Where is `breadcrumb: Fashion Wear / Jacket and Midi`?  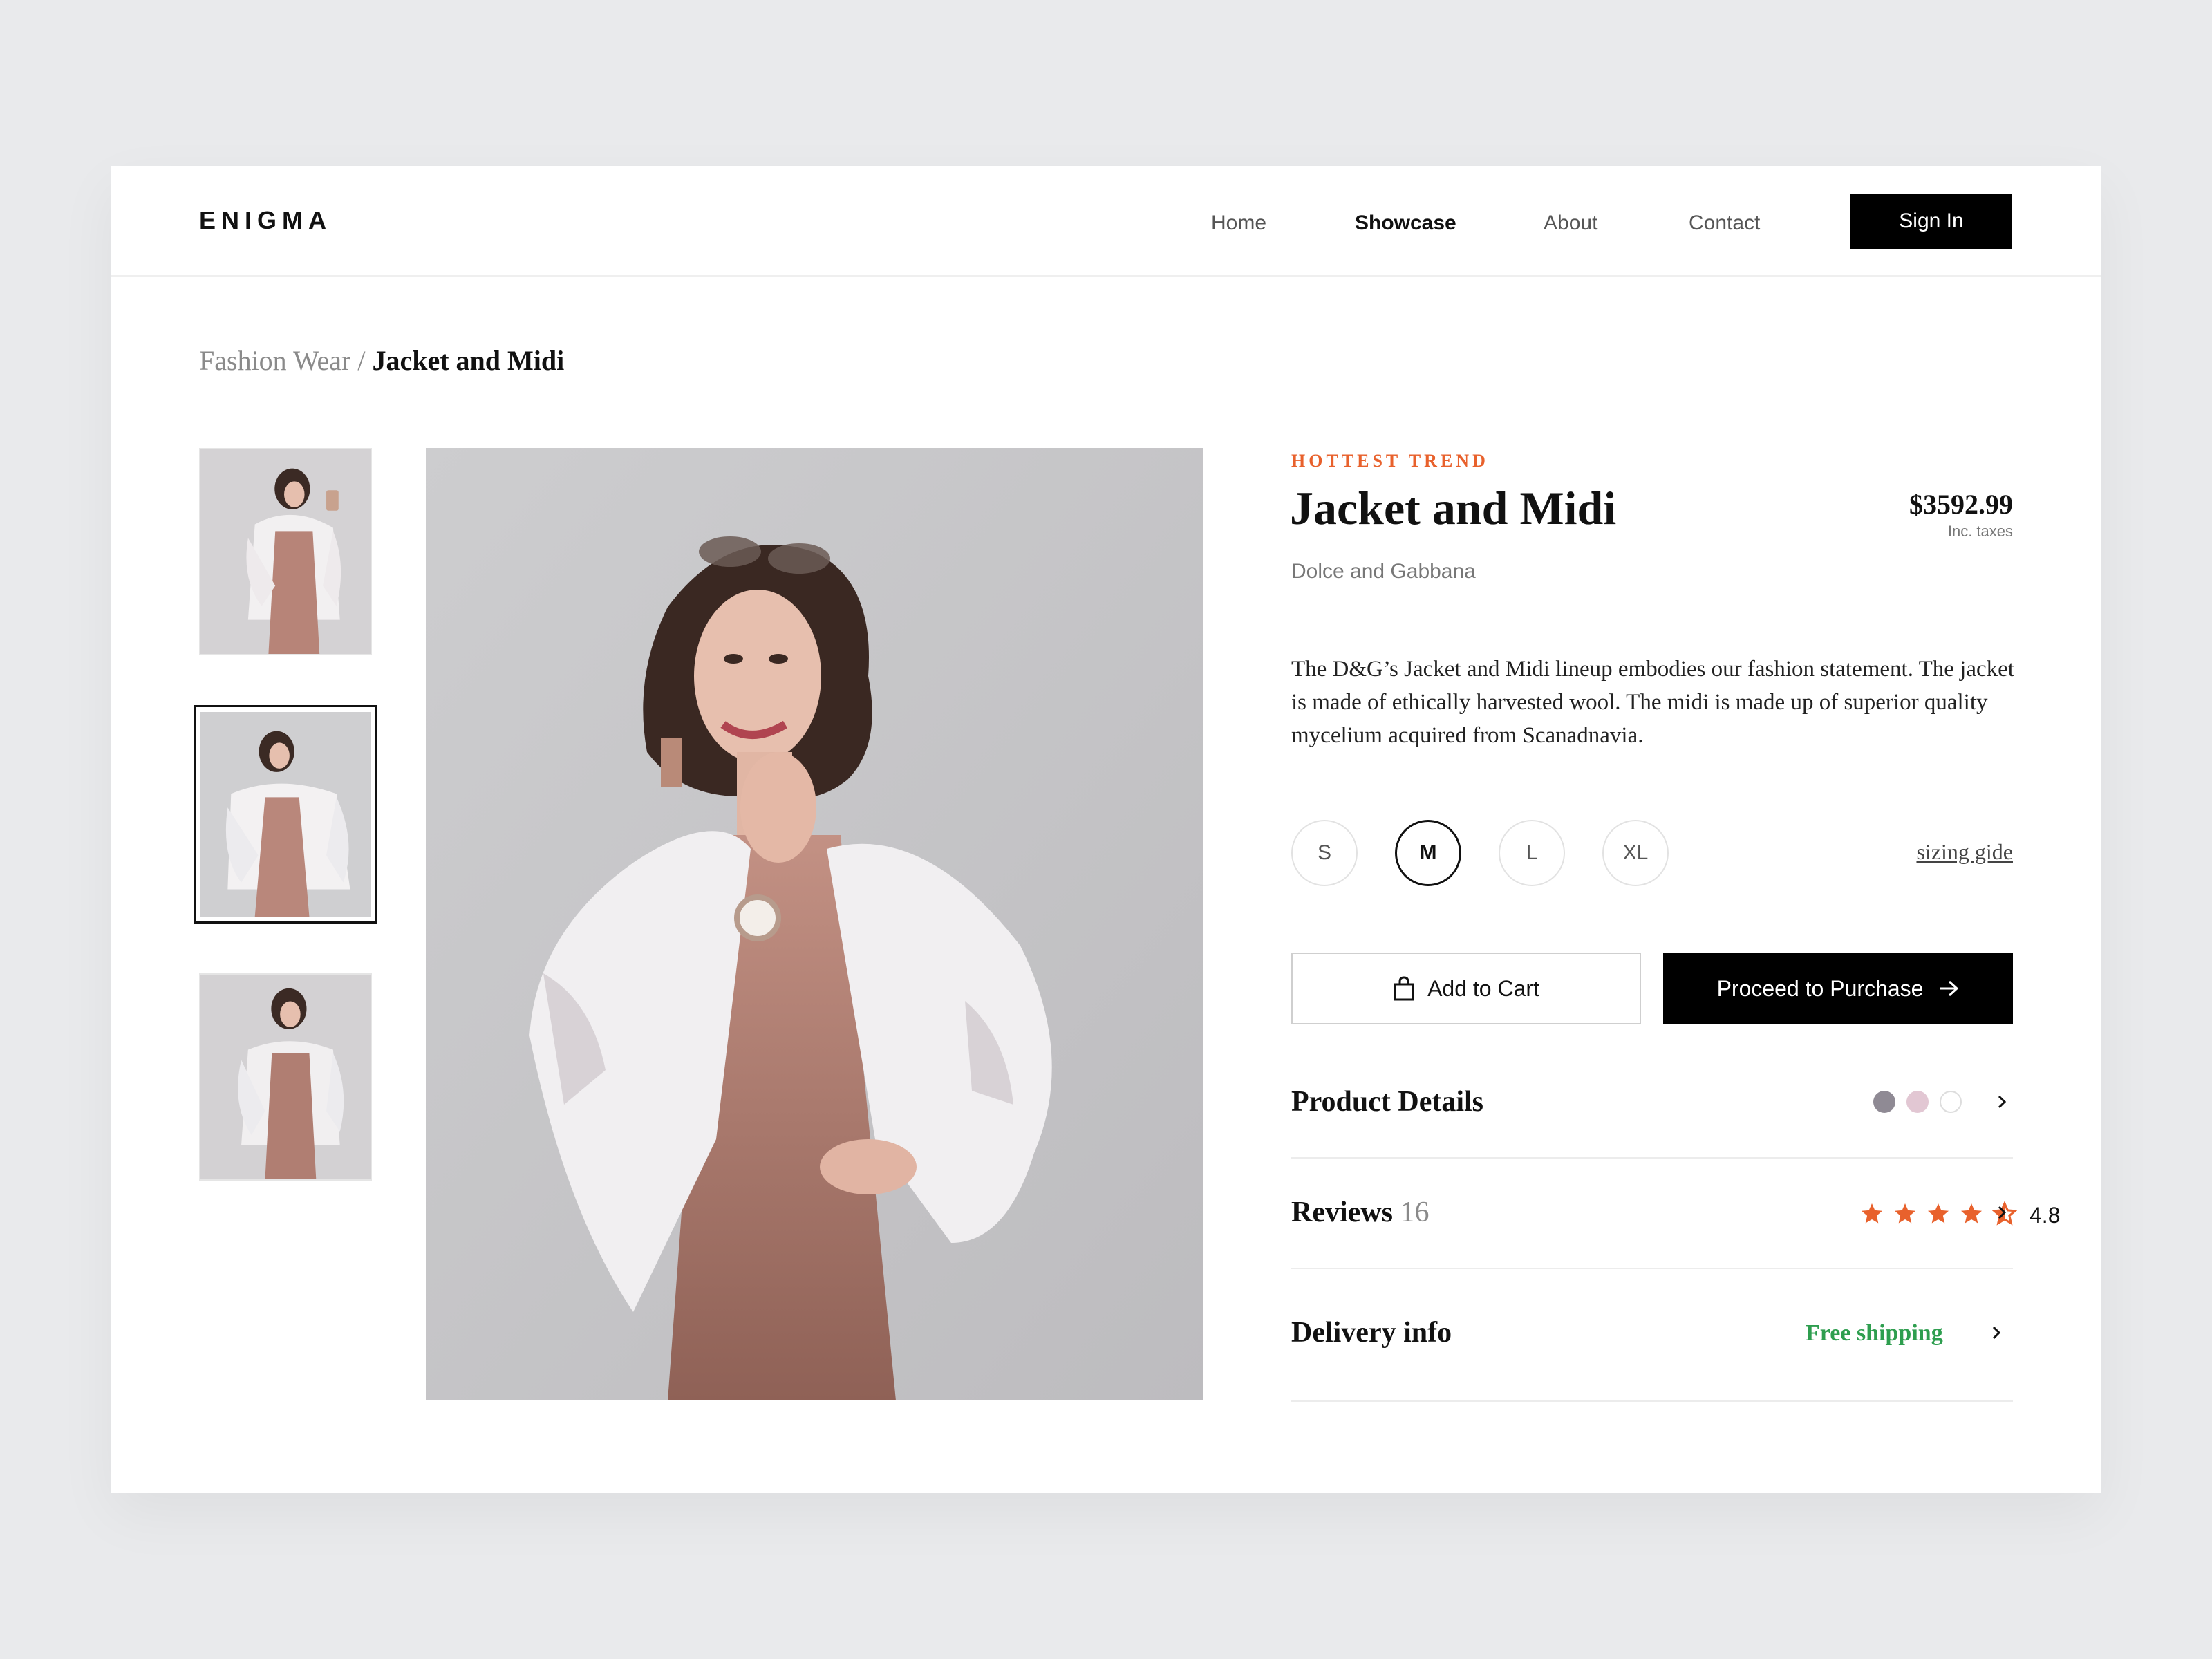 breadcrumb: Fashion Wear / Jacket and Midi is located at coordinates (381, 360).